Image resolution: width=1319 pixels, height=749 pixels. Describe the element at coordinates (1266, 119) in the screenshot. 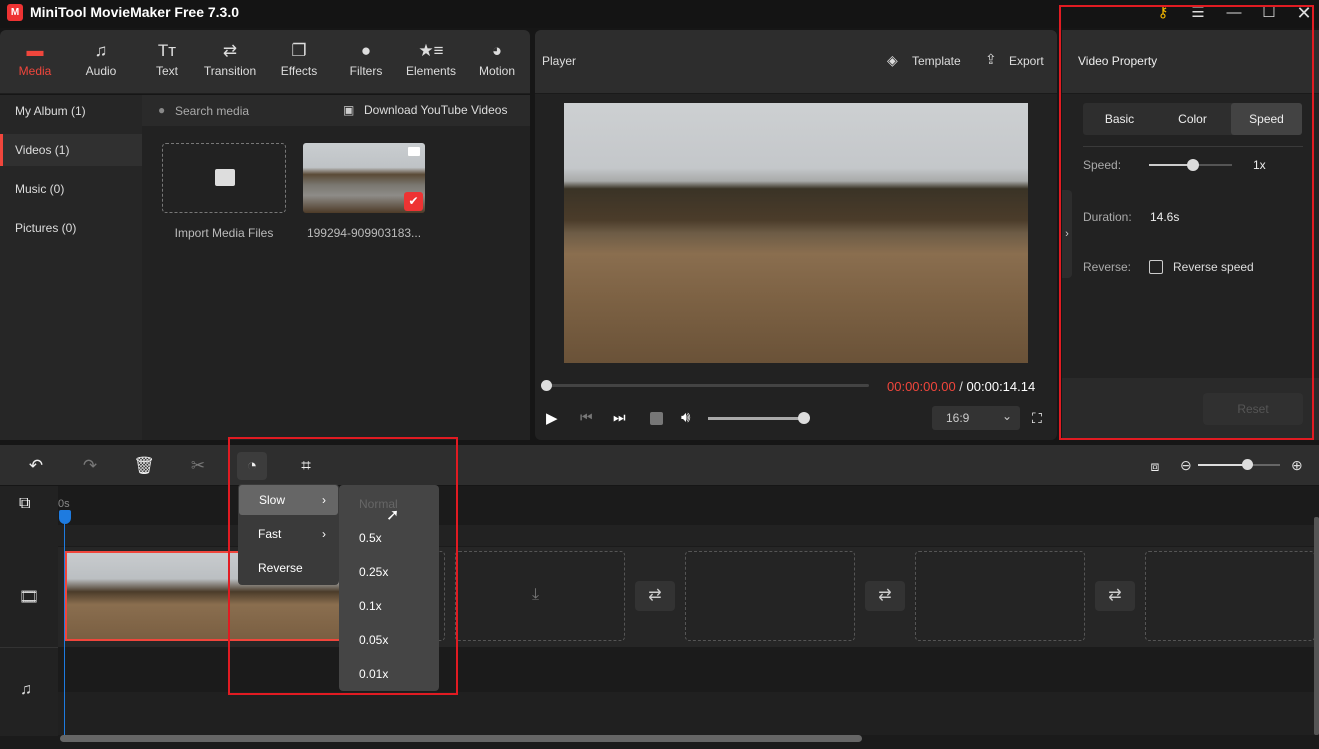

I see `tab-speed: Speed` at that location.